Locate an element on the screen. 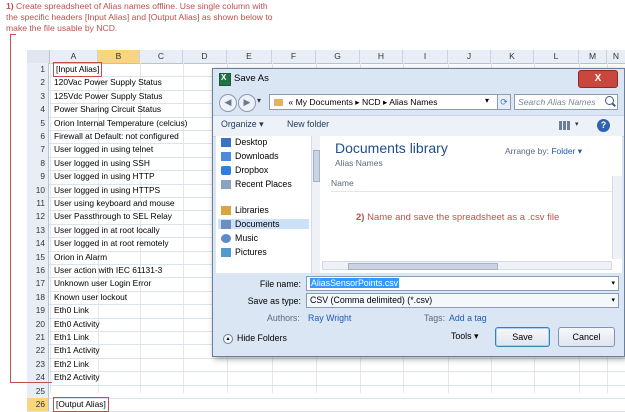 This screenshot has height=412, width=625. cell-a: Eth0 Activity is located at coordinates (77, 324).